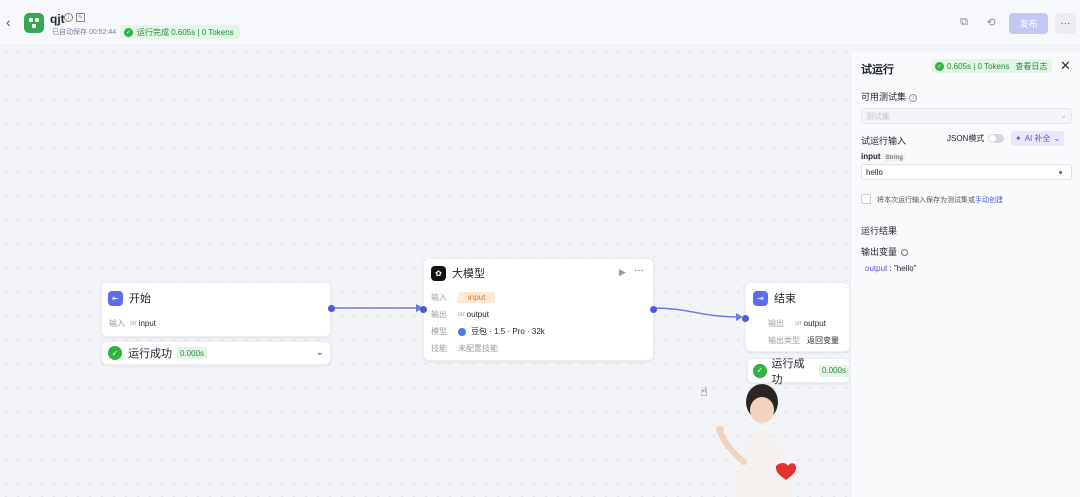 The width and height of the screenshot is (1080, 497). I want to click on end-kind-label: 输出类型, so click(784, 340).